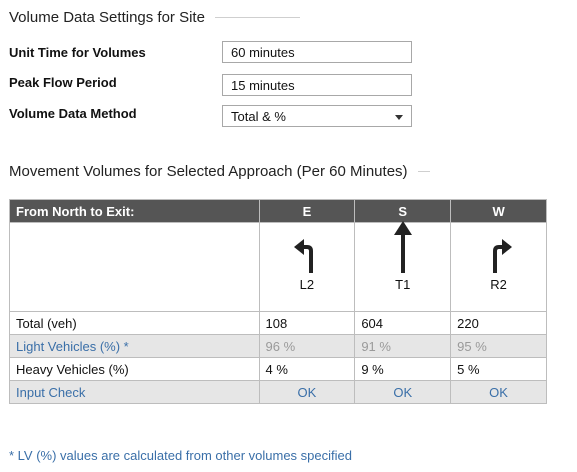 This screenshot has width=577, height=472. What do you see at coordinates (263, 52) in the screenshot?
I see `unit-time-value: 60 minutes` at bounding box center [263, 52].